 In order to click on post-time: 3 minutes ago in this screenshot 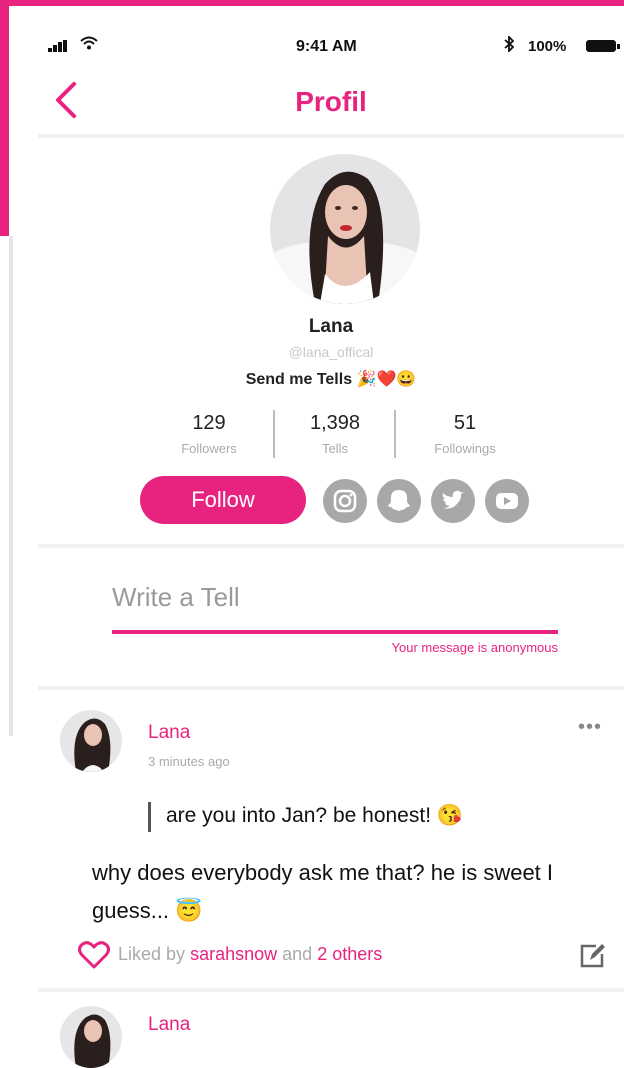, I will do `click(189, 761)`.